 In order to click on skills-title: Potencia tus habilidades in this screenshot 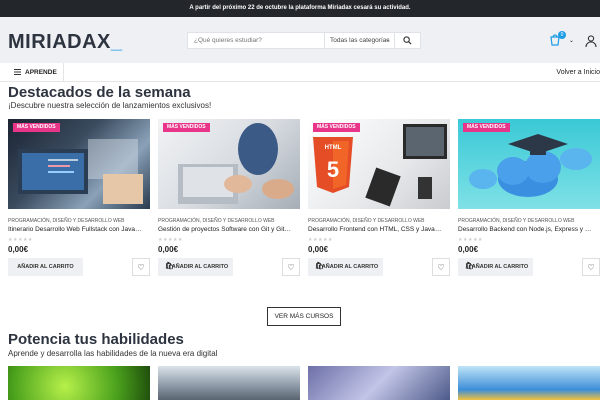, I will do `click(96, 339)`.